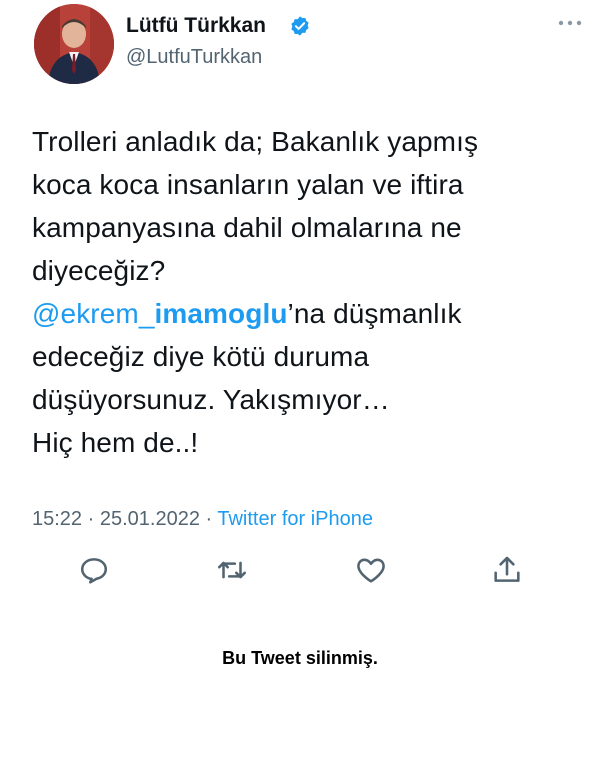  Describe the element at coordinates (194, 57) in the screenshot. I see `user-handle: @LutfuTurkkan` at that location.